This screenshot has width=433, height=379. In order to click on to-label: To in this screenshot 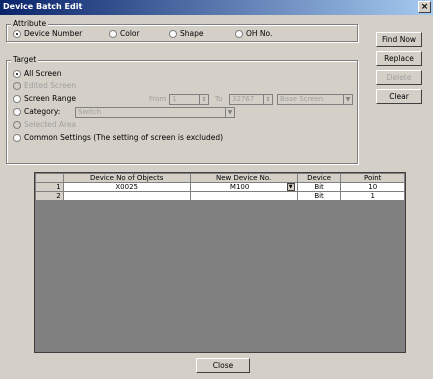, I will do `click(219, 99)`.